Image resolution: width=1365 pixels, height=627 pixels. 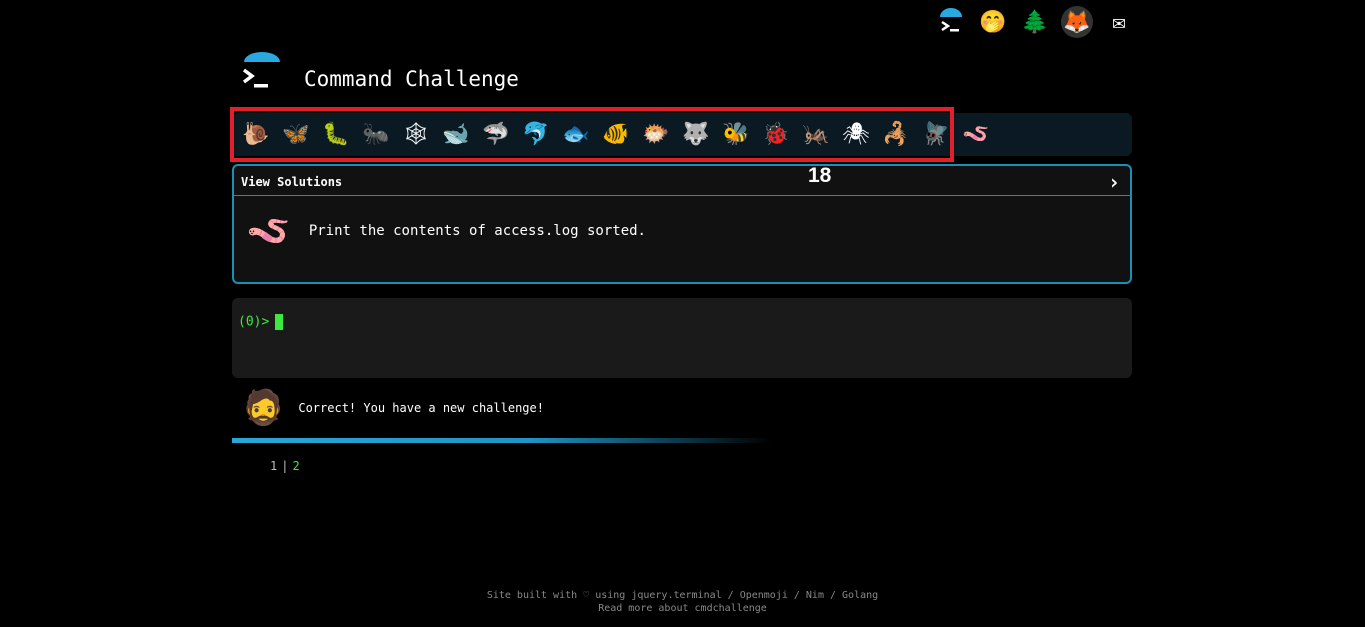 I want to click on blowfish-icon: 🐡, so click(x=656, y=134).